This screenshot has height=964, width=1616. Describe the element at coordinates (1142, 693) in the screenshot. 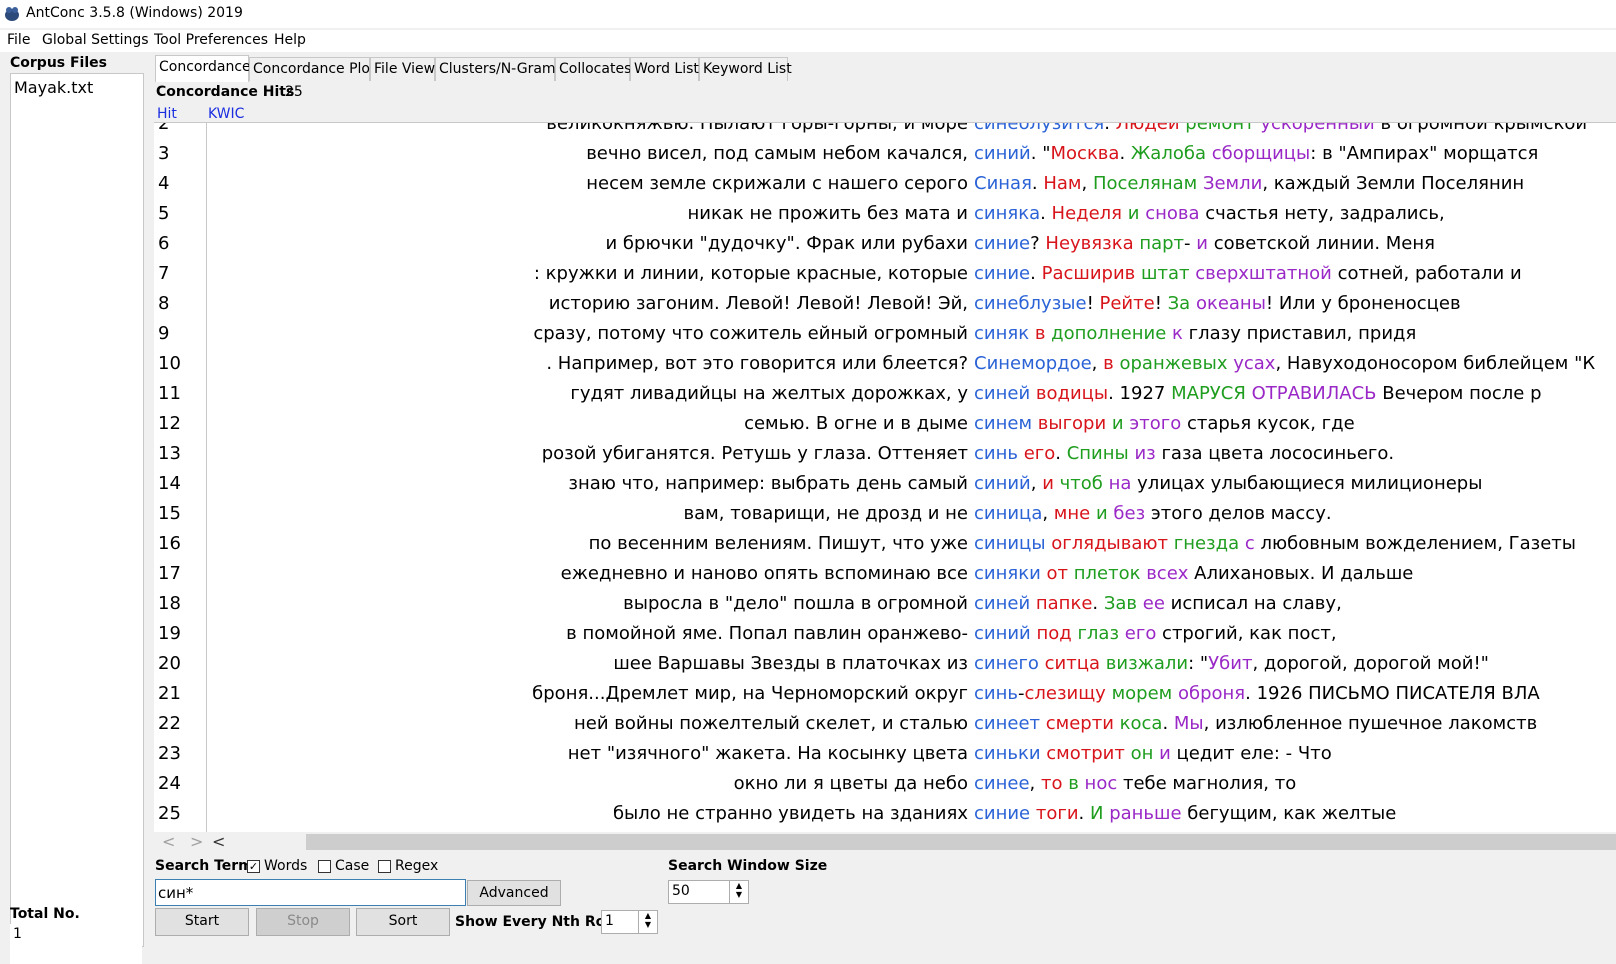

I see `right-context-word: морем` at that location.